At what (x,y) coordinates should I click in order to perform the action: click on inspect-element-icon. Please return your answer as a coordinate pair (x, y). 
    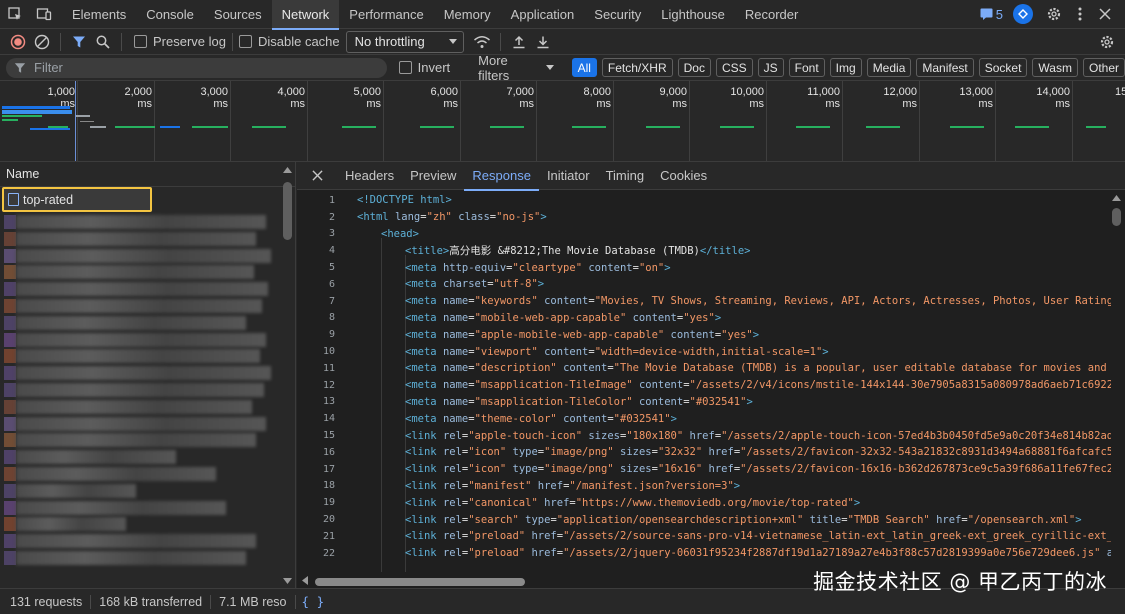
    Looking at the image, I should click on (15, 14).